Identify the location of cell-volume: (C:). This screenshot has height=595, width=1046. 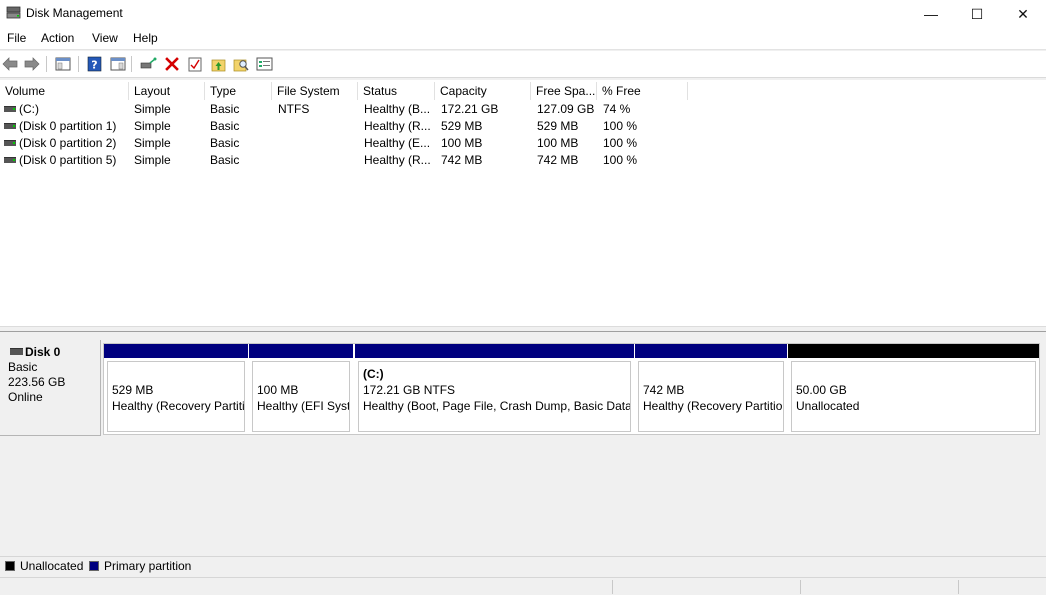
(29, 109).